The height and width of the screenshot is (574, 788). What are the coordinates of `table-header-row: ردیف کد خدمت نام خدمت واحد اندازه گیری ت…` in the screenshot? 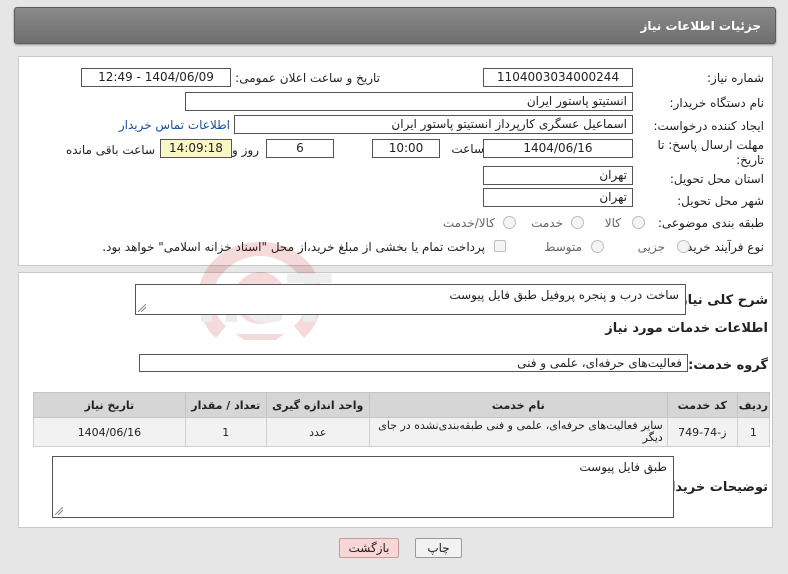 It's located at (402, 405).